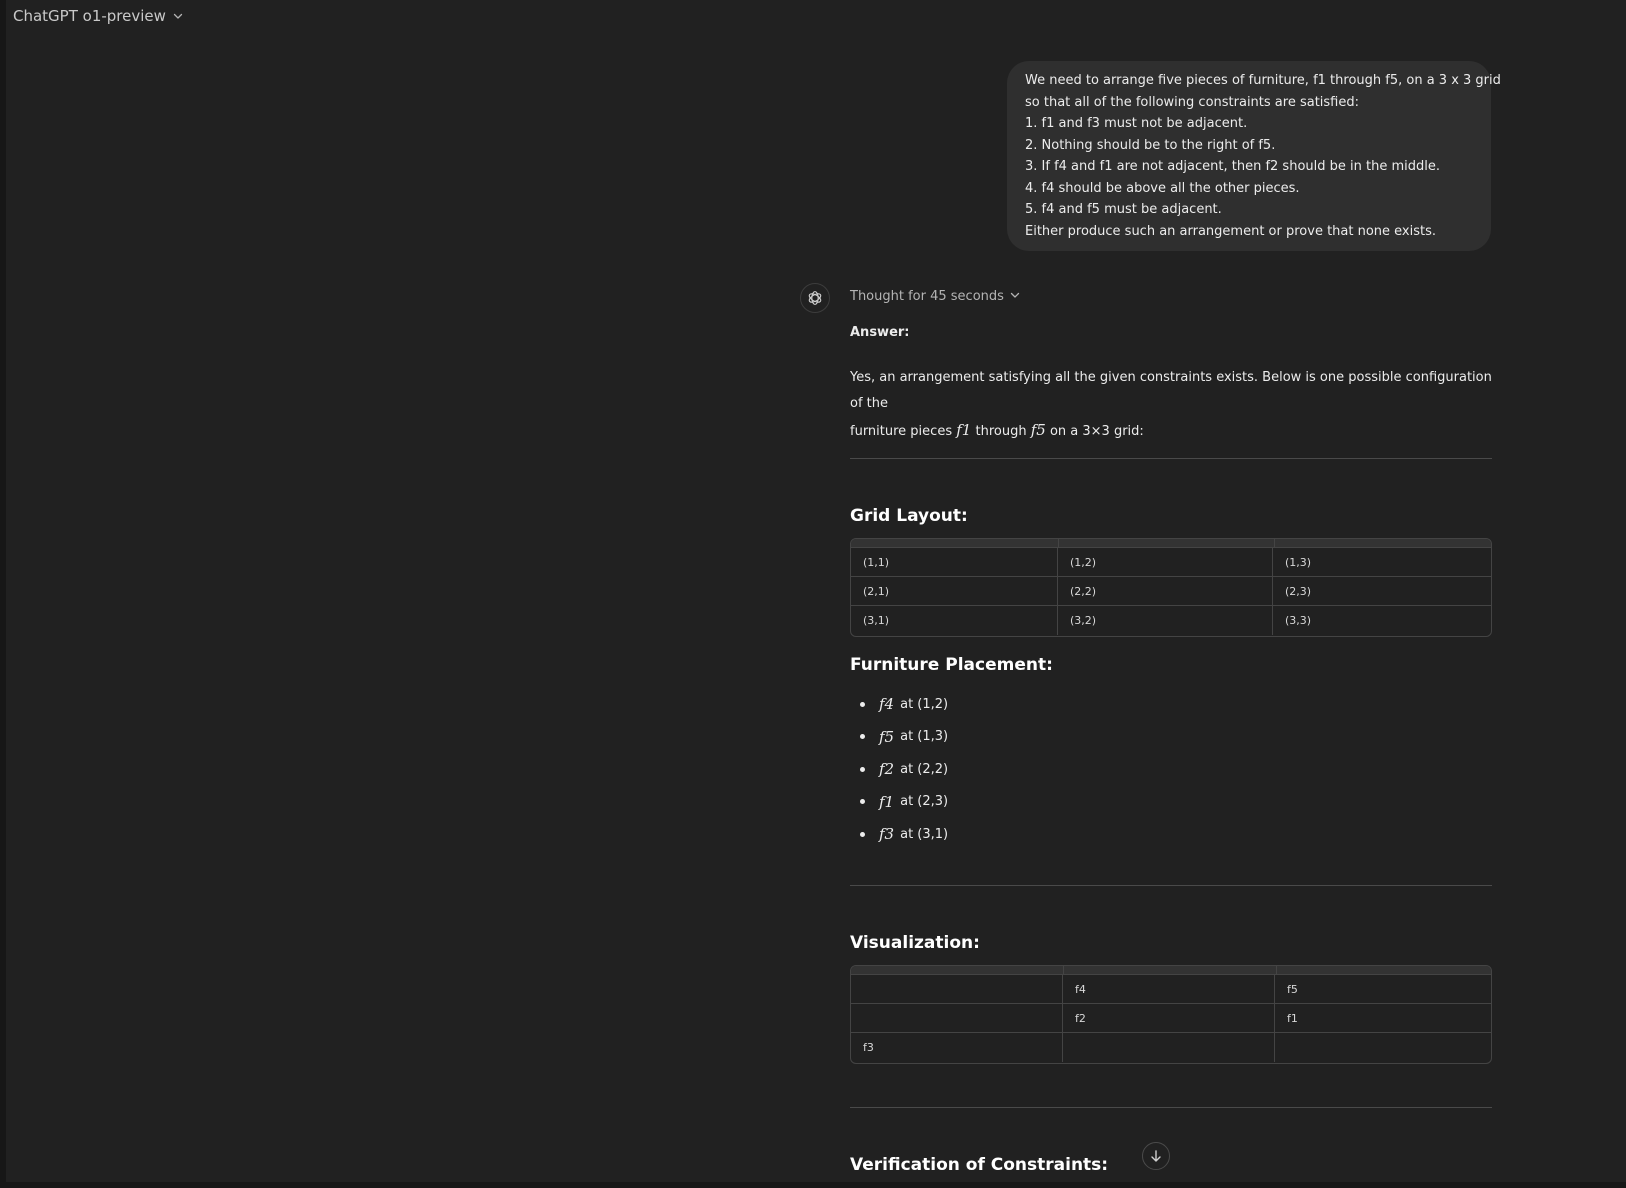 This screenshot has width=1626, height=1188. Describe the element at coordinates (979, 1165) in the screenshot. I see `verification-heading: Verification of Constraints:` at that location.